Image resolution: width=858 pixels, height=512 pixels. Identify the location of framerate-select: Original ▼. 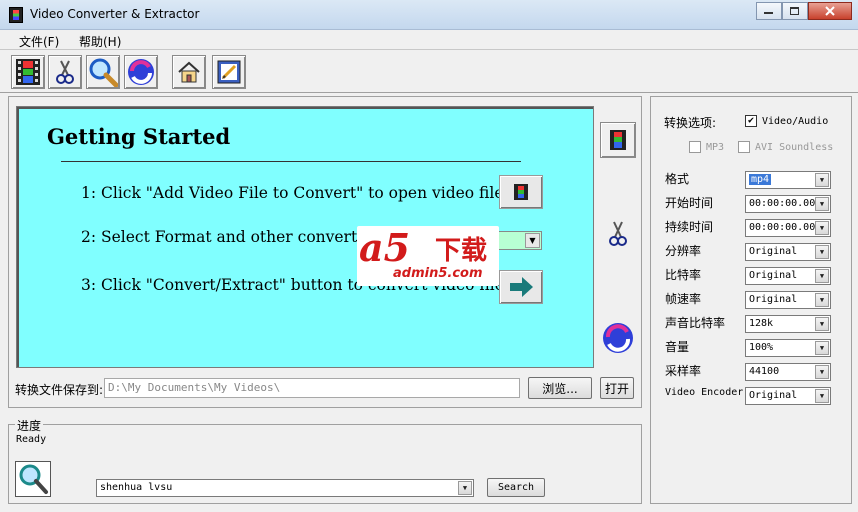
(788, 300).